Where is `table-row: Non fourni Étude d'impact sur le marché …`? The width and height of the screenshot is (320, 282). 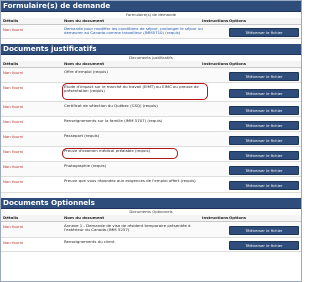 table-row: Non fourni Étude d'impact sur le marché … is located at coordinates (151, 92).